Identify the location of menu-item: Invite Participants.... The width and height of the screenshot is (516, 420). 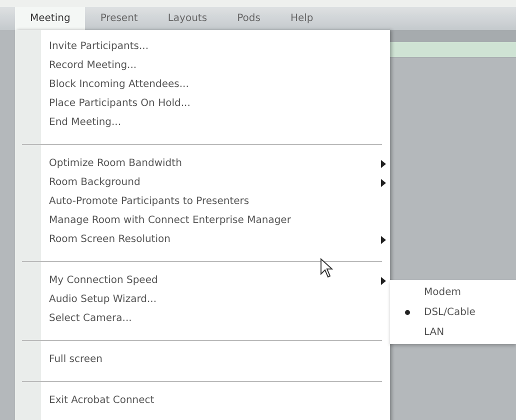
(202, 46).